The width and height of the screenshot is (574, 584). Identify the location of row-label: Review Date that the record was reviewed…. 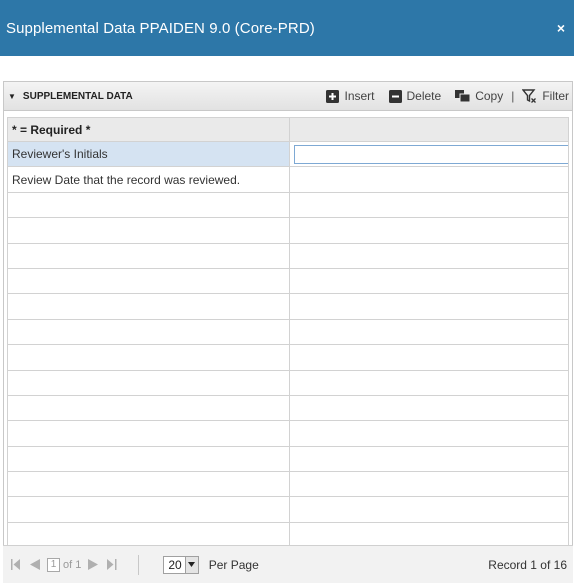
(148, 179).